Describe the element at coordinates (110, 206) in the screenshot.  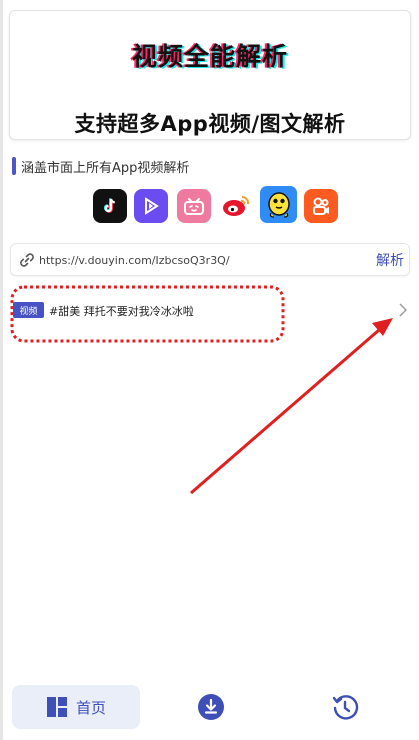
I see `tiktok-icon` at that location.